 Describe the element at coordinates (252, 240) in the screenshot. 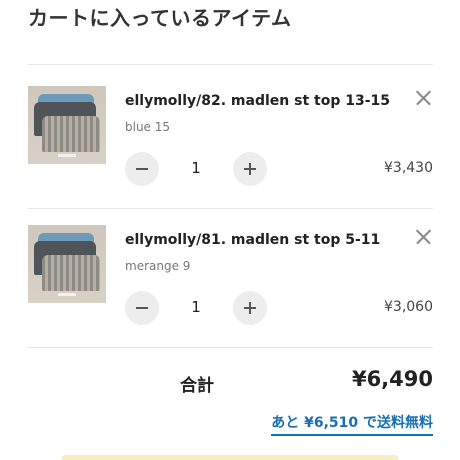

I see `product-name: ellymolly/81. madlen st top 5-11` at that location.